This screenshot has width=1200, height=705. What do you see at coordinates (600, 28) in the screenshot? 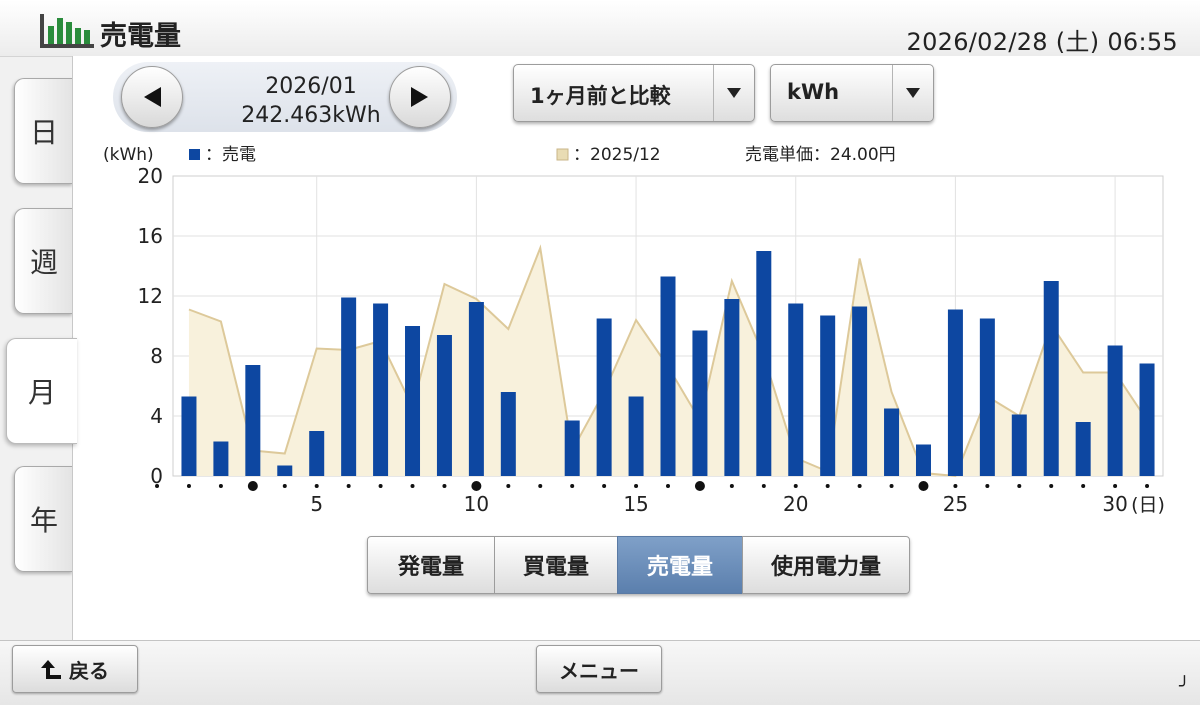
I see `header-bar: 売電量 2026/02/28 (土) 06:55` at bounding box center [600, 28].